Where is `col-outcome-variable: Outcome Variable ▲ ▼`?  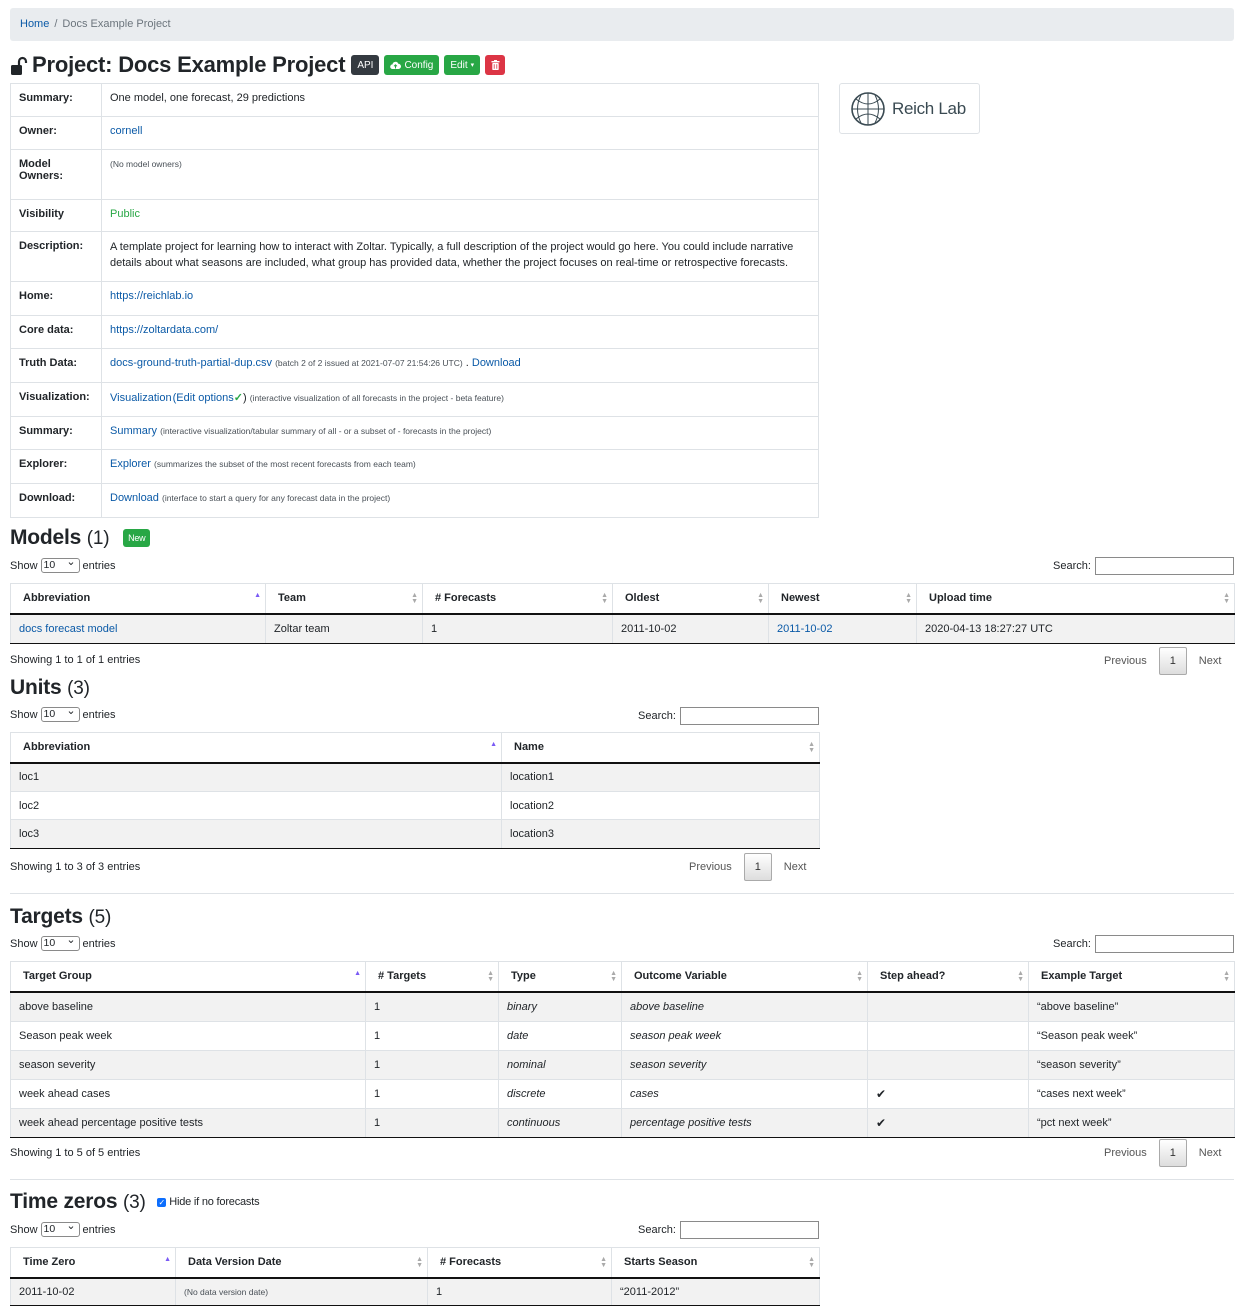
col-outcome-variable: Outcome Variable ▲ ▼ is located at coordinates (744, 977).